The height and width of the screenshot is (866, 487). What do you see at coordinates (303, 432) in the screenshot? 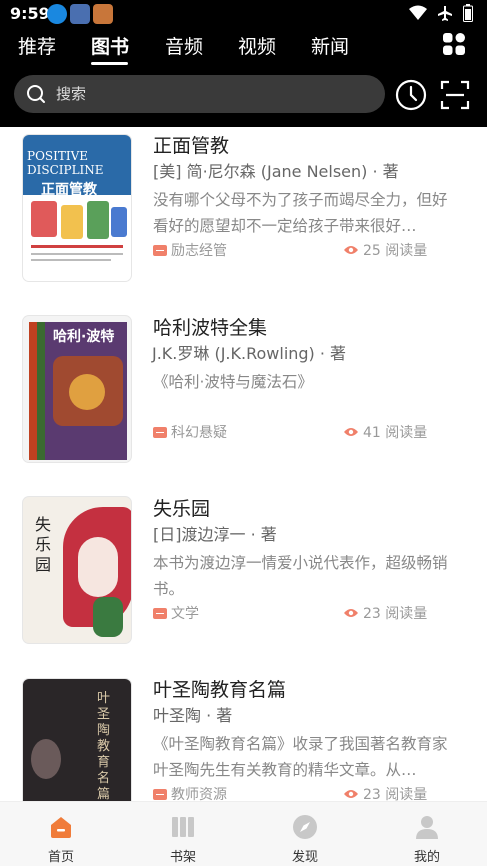
I see `book-meta: 科幻悬疑 41 阅读量` at bounding box center [303, 432].